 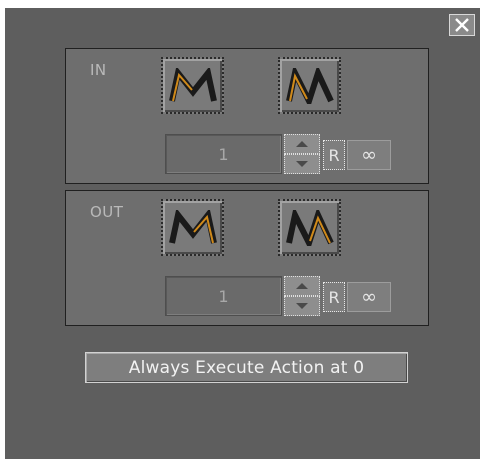 I want to click on out-reset-button: R, so click(x=334, y=297).